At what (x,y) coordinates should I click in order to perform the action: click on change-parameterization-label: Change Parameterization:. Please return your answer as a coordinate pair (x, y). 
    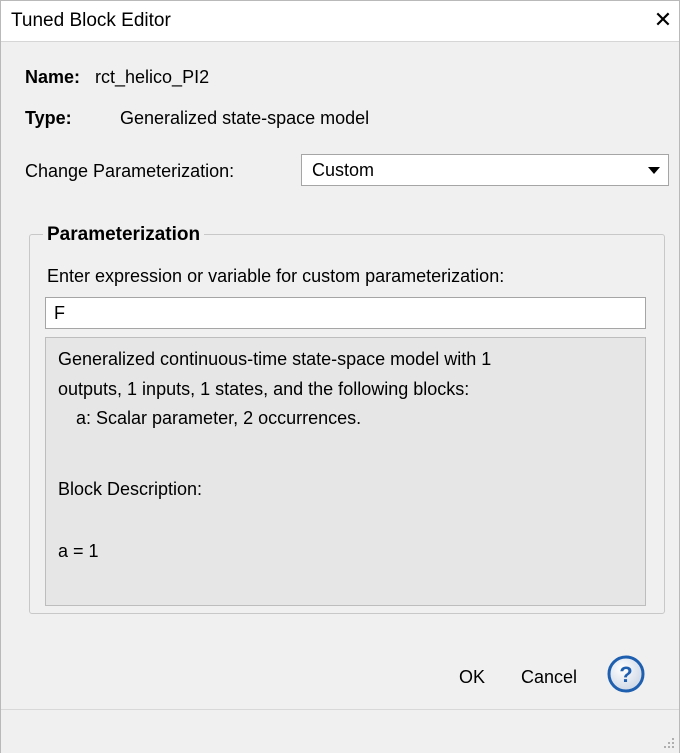
    Looking at the image, I should click on (130, 171).